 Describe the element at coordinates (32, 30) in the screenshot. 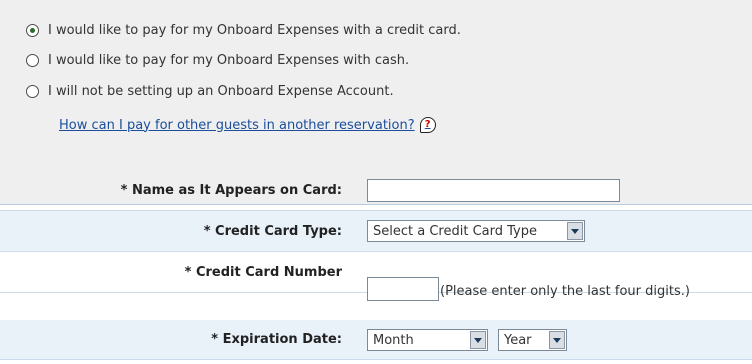

I see `radio-credit-card` at that location.